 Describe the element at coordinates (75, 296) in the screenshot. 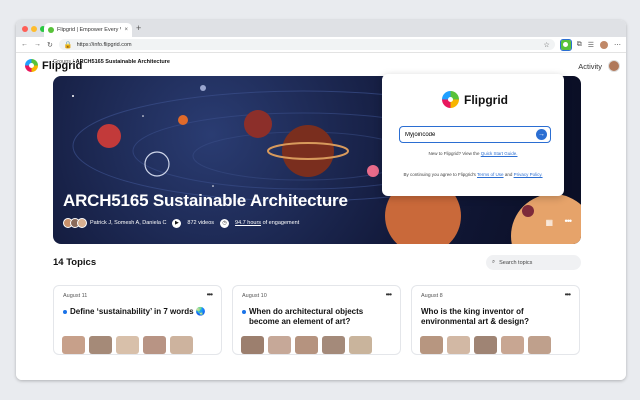

I see `topic-date: August 11` at that location.